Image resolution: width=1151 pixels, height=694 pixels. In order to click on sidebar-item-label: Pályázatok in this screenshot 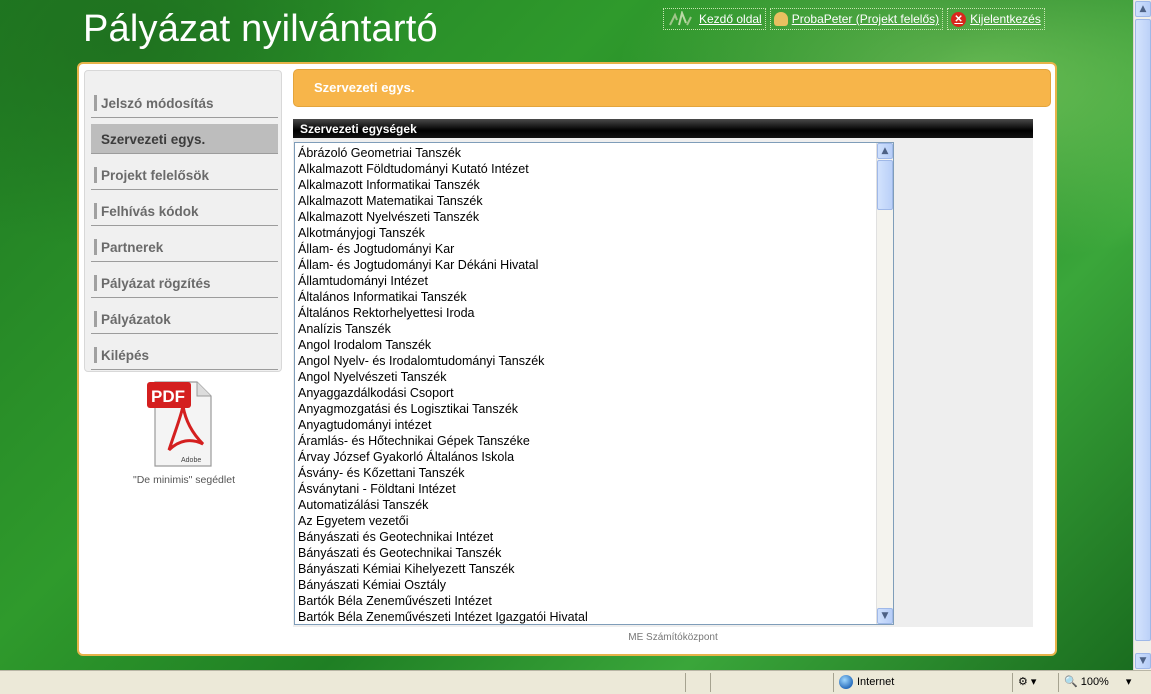, I will do `click(136, 319)`.